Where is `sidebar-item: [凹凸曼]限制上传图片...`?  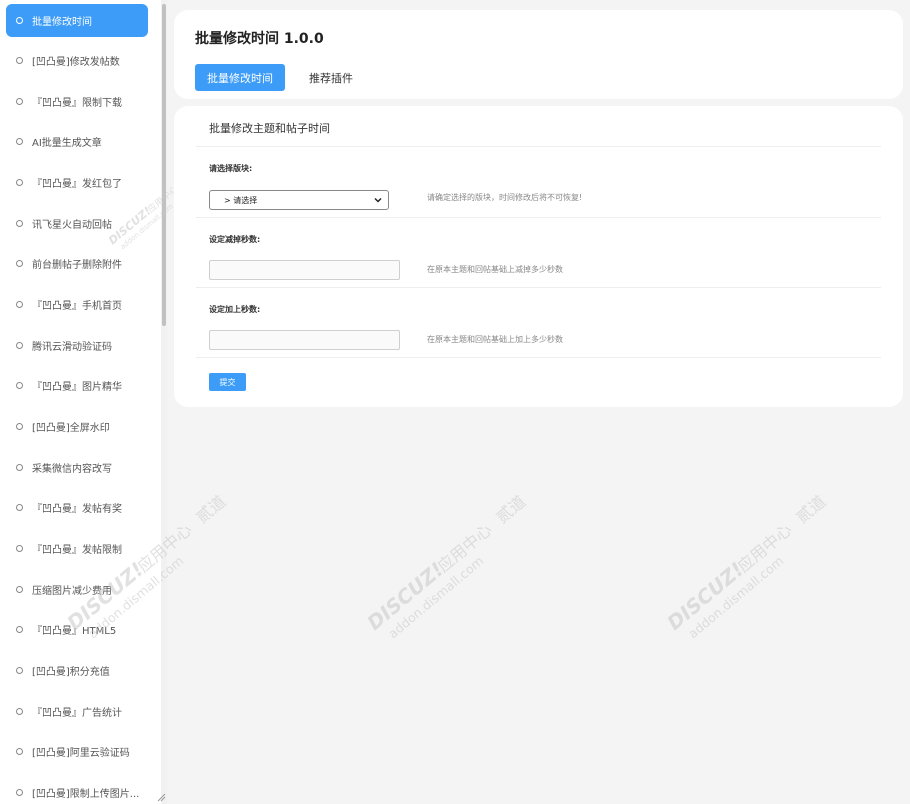 sidebar-item: [凹凸曼]限制上传图片... is located at coordinates (77, 790).